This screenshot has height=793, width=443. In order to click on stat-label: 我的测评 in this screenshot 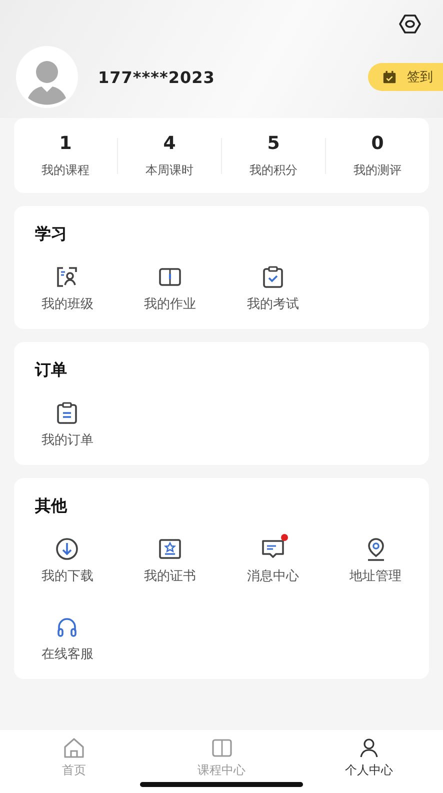, I will do `click(378, 170)`.